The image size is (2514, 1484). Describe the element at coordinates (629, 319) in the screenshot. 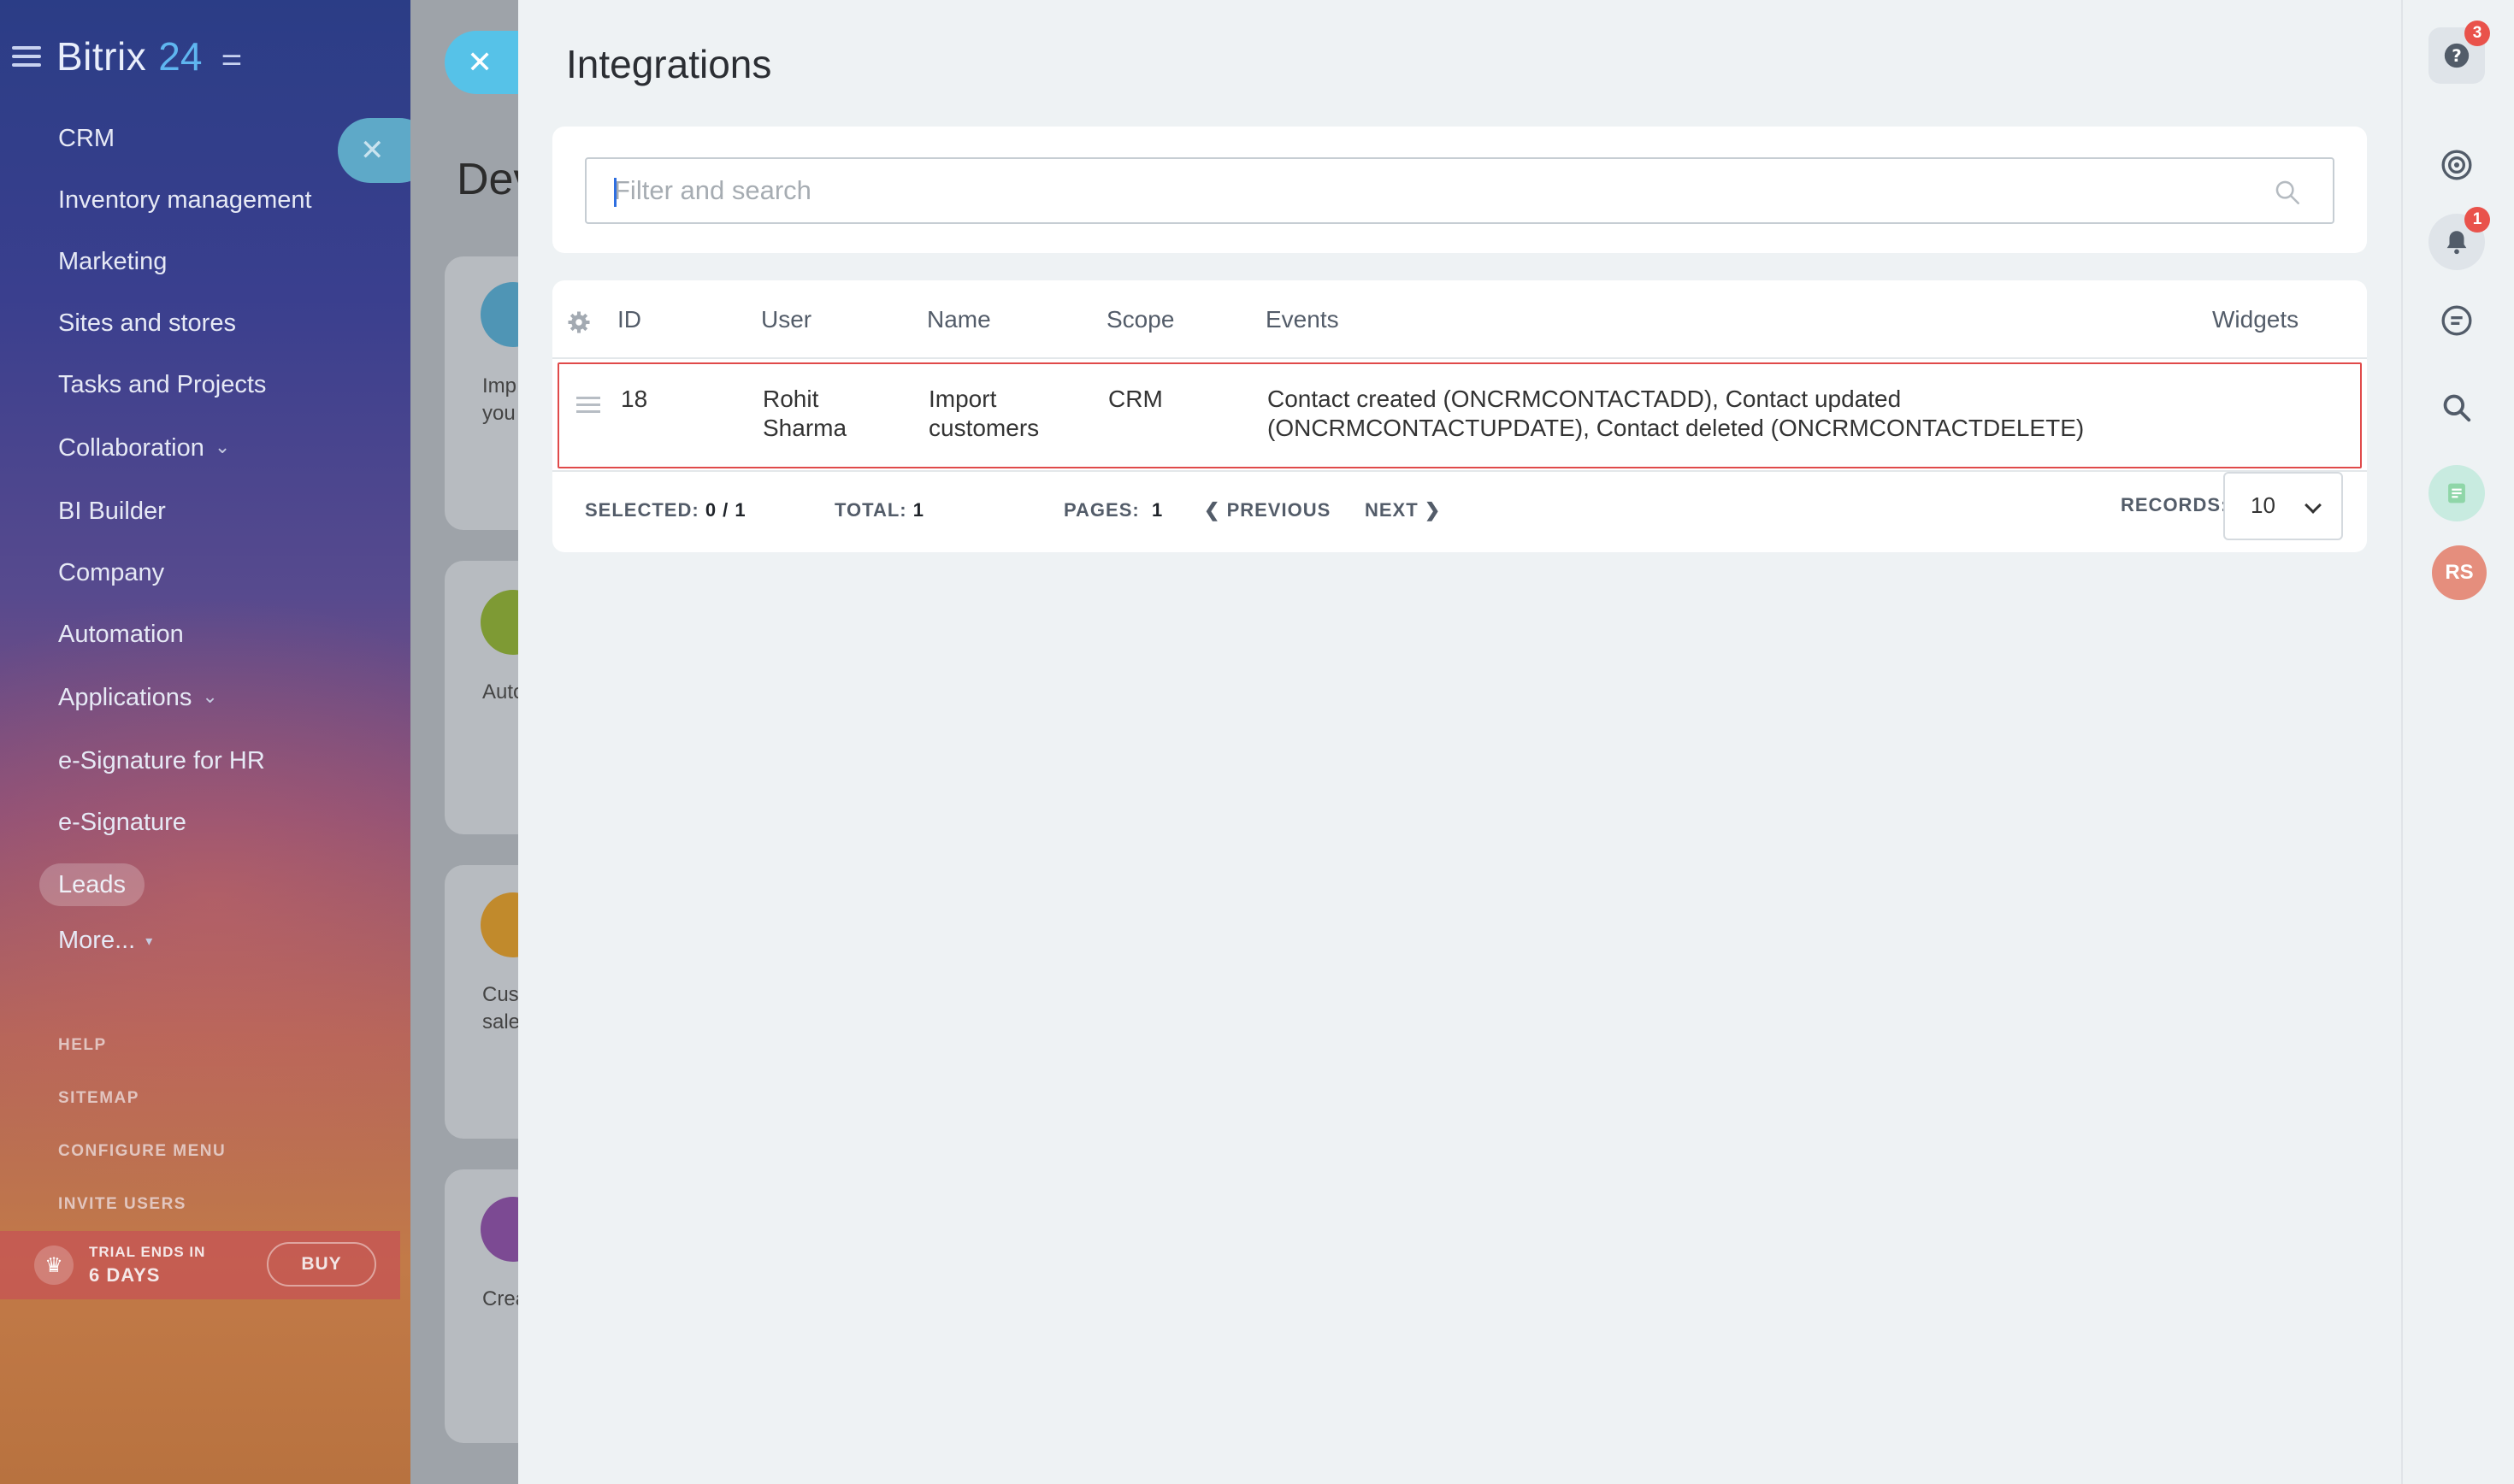

I see `column-header-id: ID` at that location.